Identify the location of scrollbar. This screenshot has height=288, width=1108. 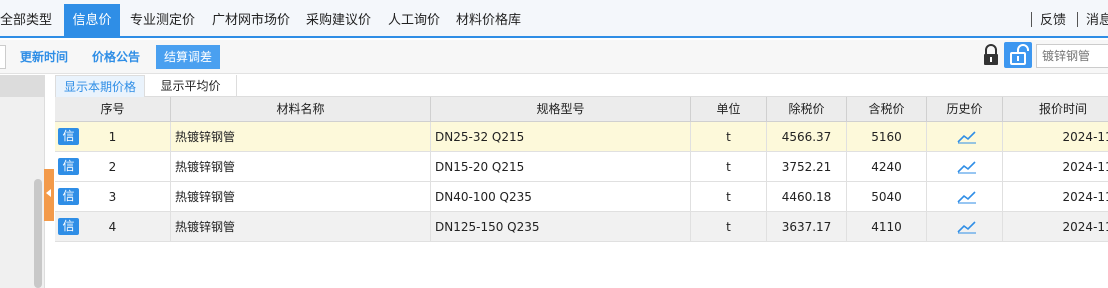
(38, 233).